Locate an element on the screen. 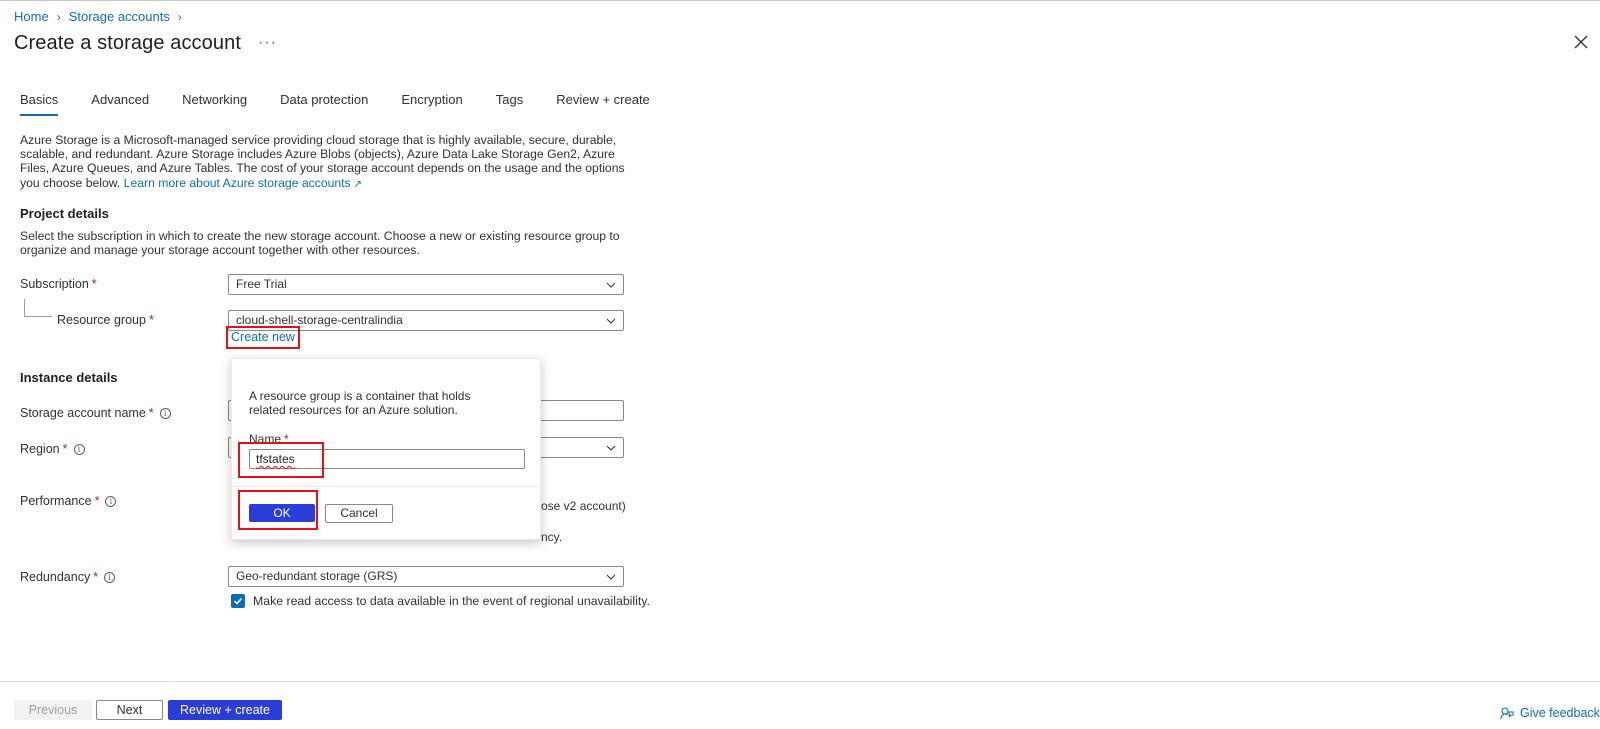  read-access-checkbox is located at coordinates (238, 601).